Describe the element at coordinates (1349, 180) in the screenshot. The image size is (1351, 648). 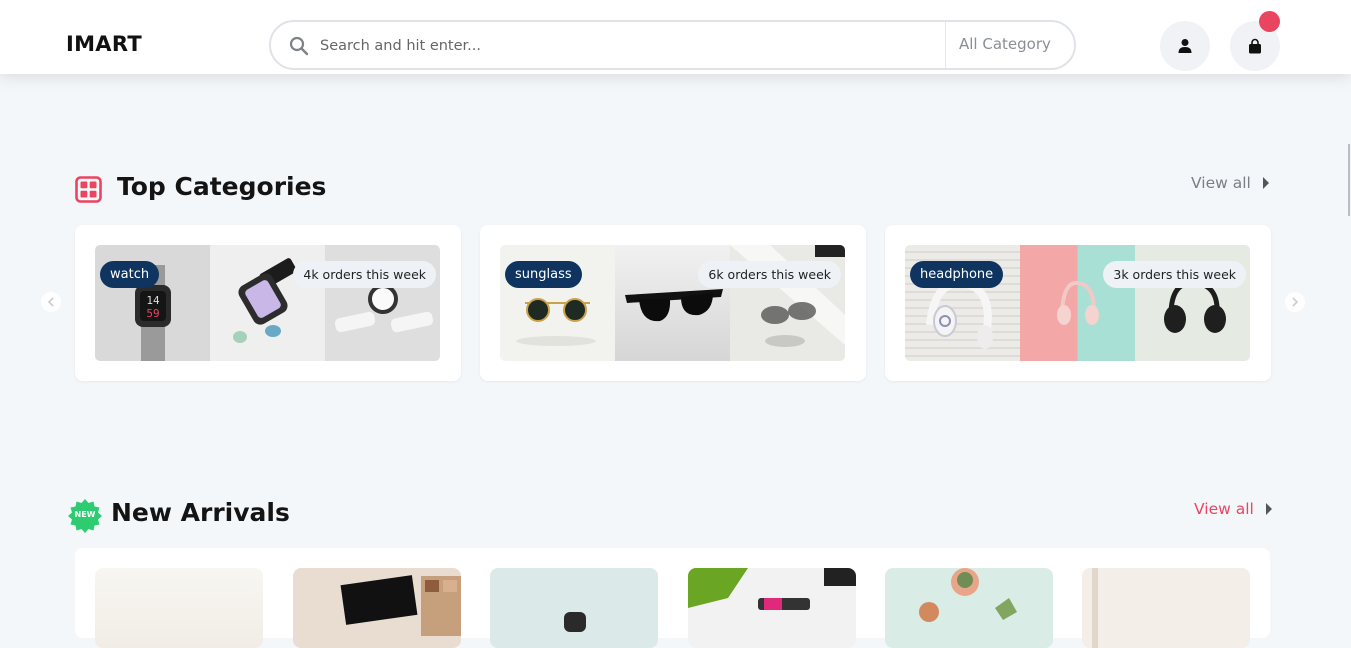
I see `scrollbar-thumb` at that location.